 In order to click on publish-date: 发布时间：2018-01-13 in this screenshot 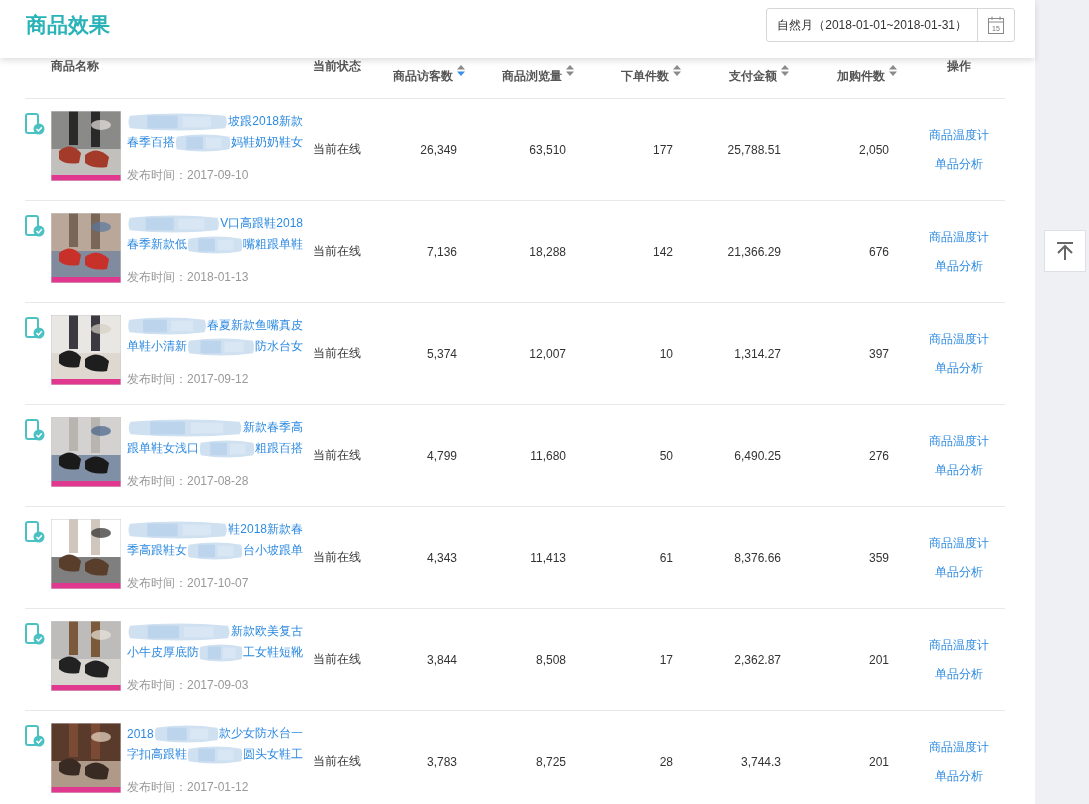, I will do `click(188, 277)`.